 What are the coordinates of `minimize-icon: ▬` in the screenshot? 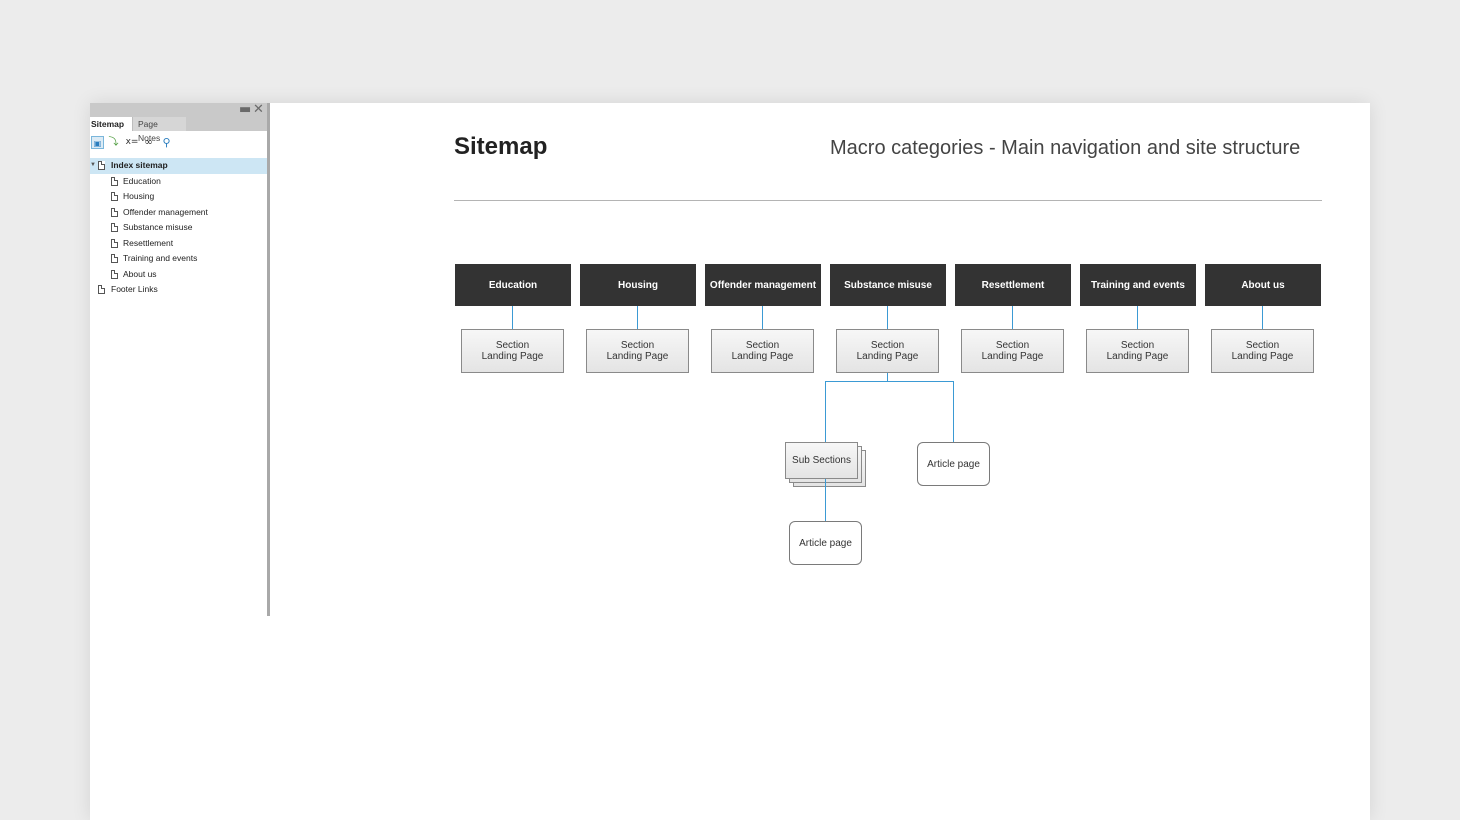 It's located at (245, 110).